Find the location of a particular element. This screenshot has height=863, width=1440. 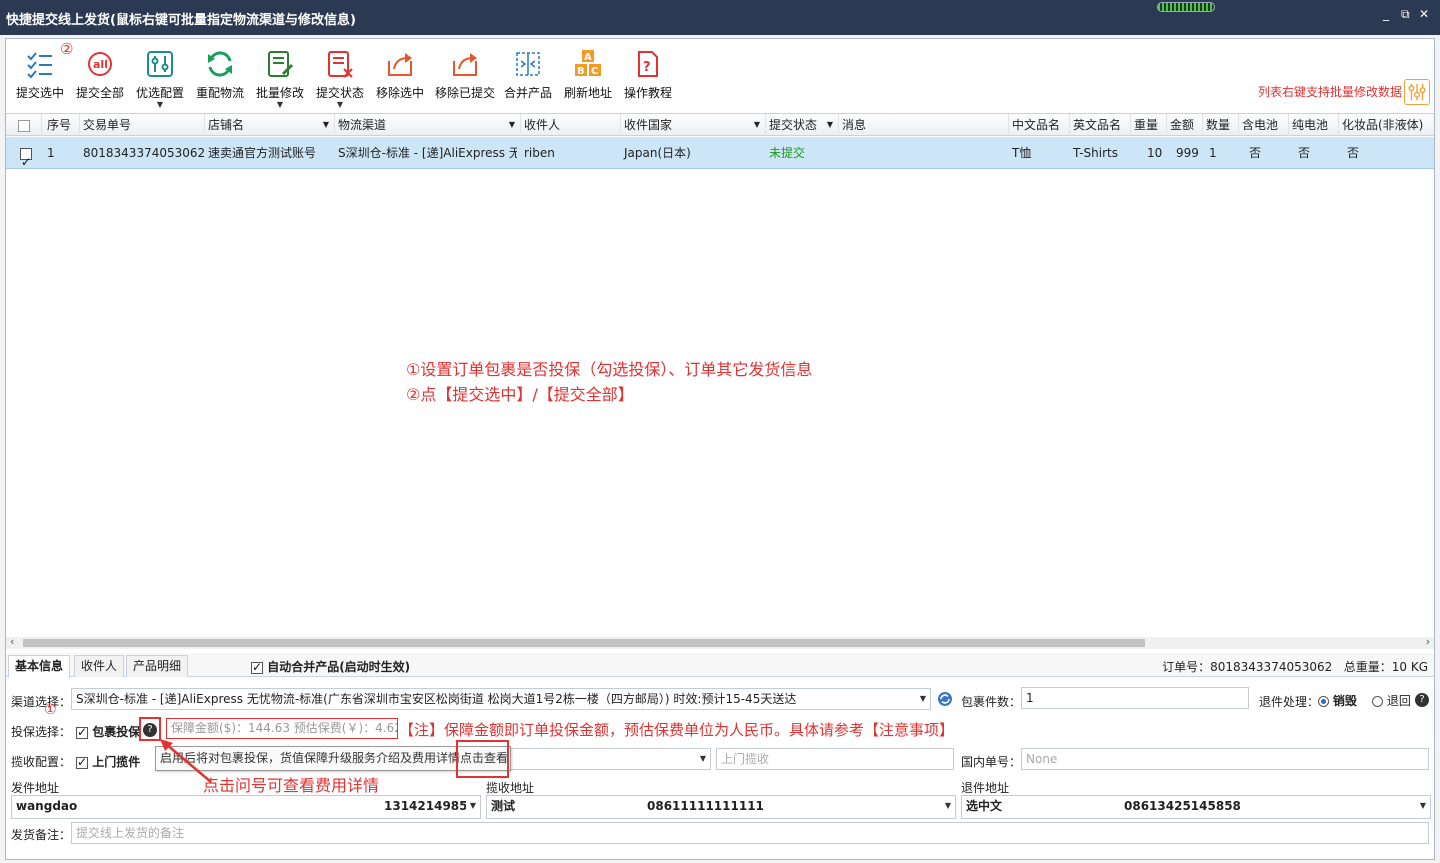

pickup-select: ▼ is located at coordinates (608, 759).